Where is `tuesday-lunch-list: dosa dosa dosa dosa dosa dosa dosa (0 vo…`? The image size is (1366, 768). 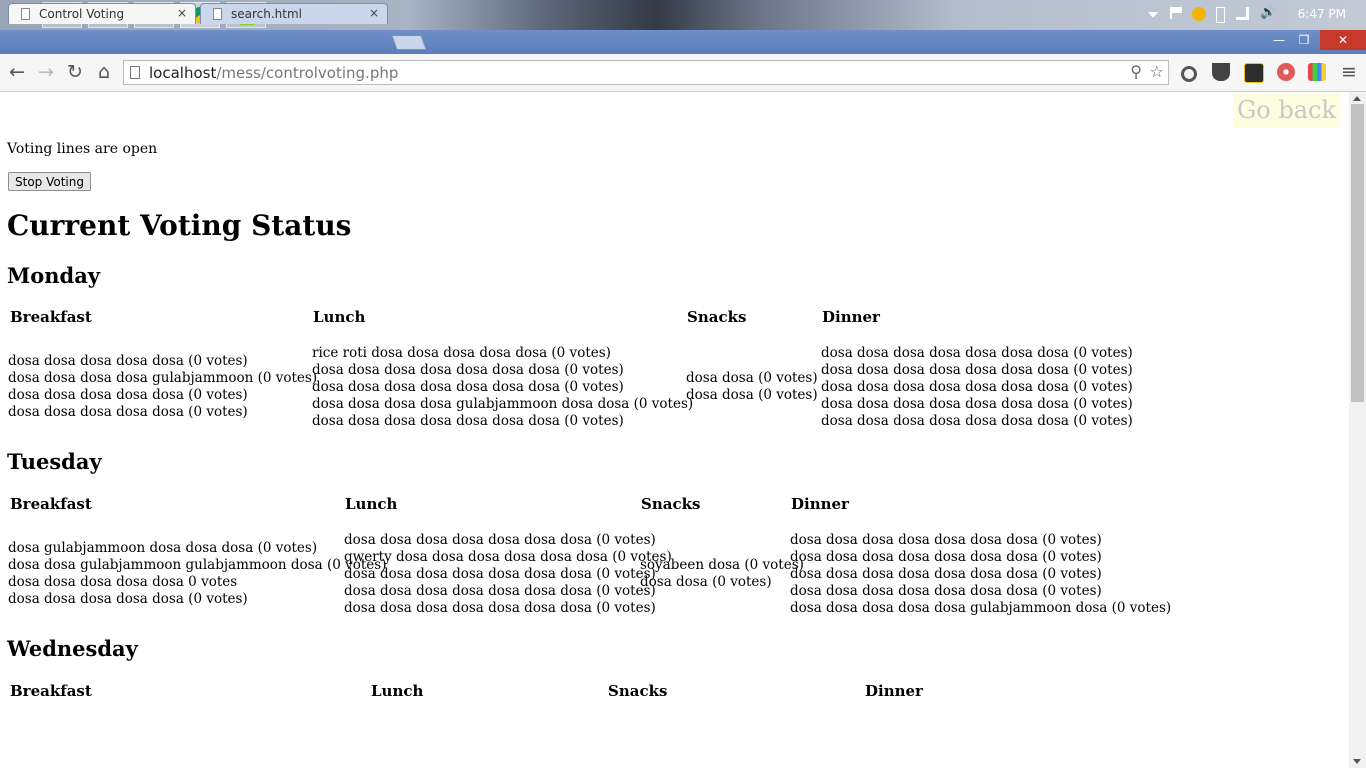 tuesday-lunch-list: dosa dosa dosa dosa dosa dosa dosa (0 vo… is located at coordinates (508, 574).